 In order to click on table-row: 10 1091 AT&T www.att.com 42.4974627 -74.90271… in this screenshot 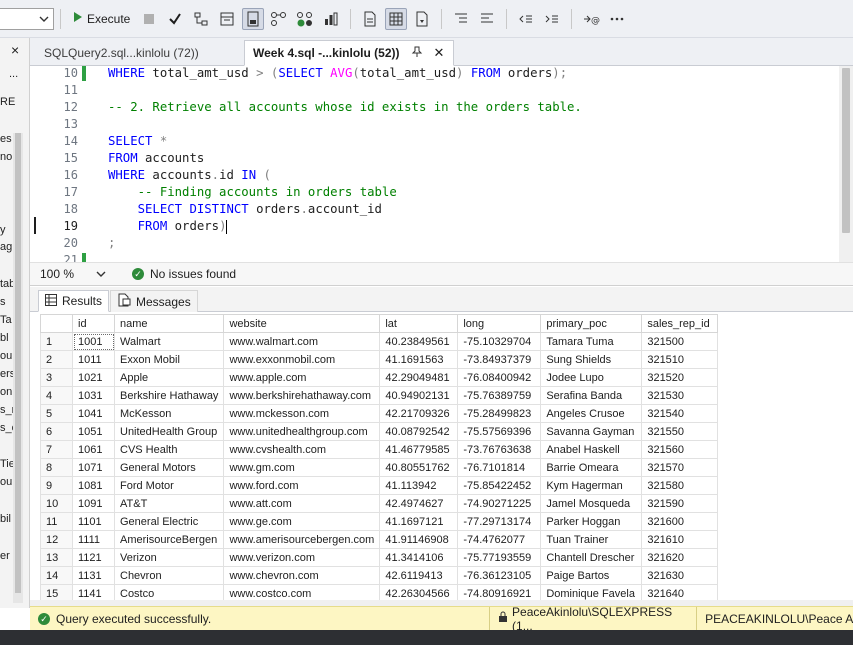, I will do `click(379, 503)`.